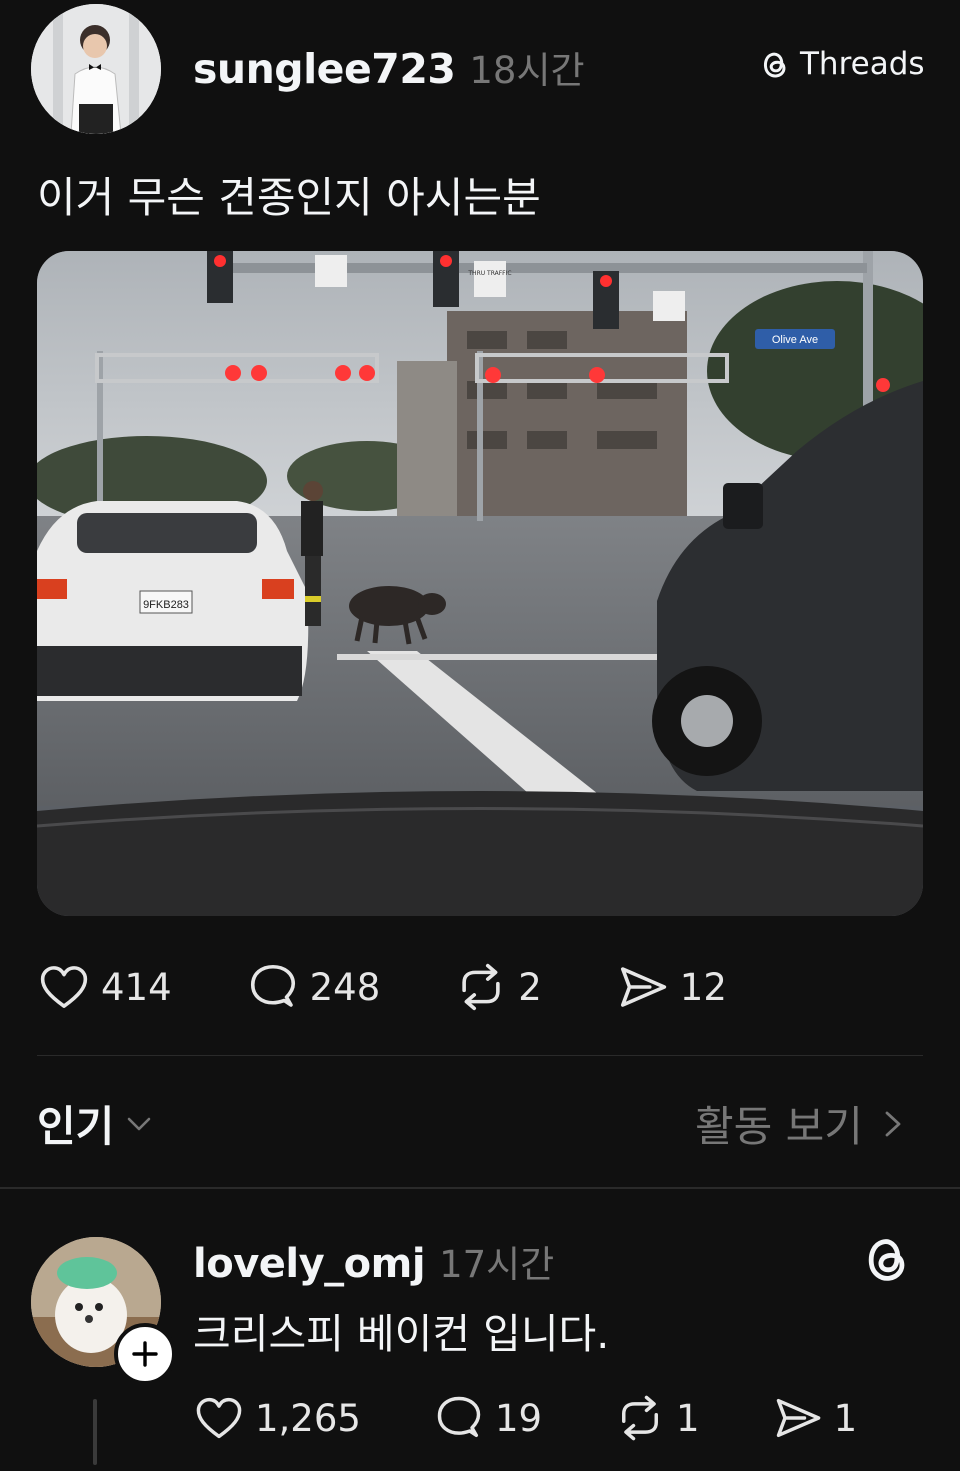 The width and height of the screenshot is (960, 1471). I want to click on reply-share-count: 1, so click(845, 1418).